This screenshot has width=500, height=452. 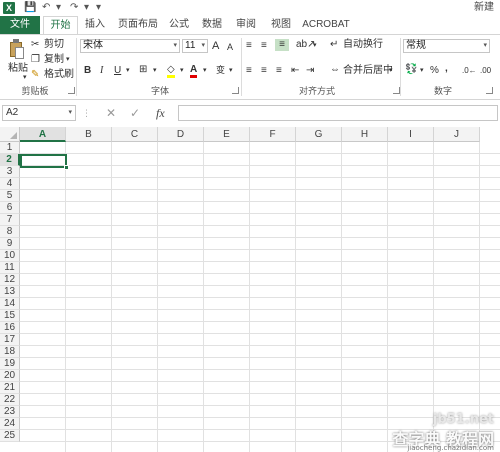 I want to click on decrease-indent-icon: ⇤, so click(x=295, y=71).